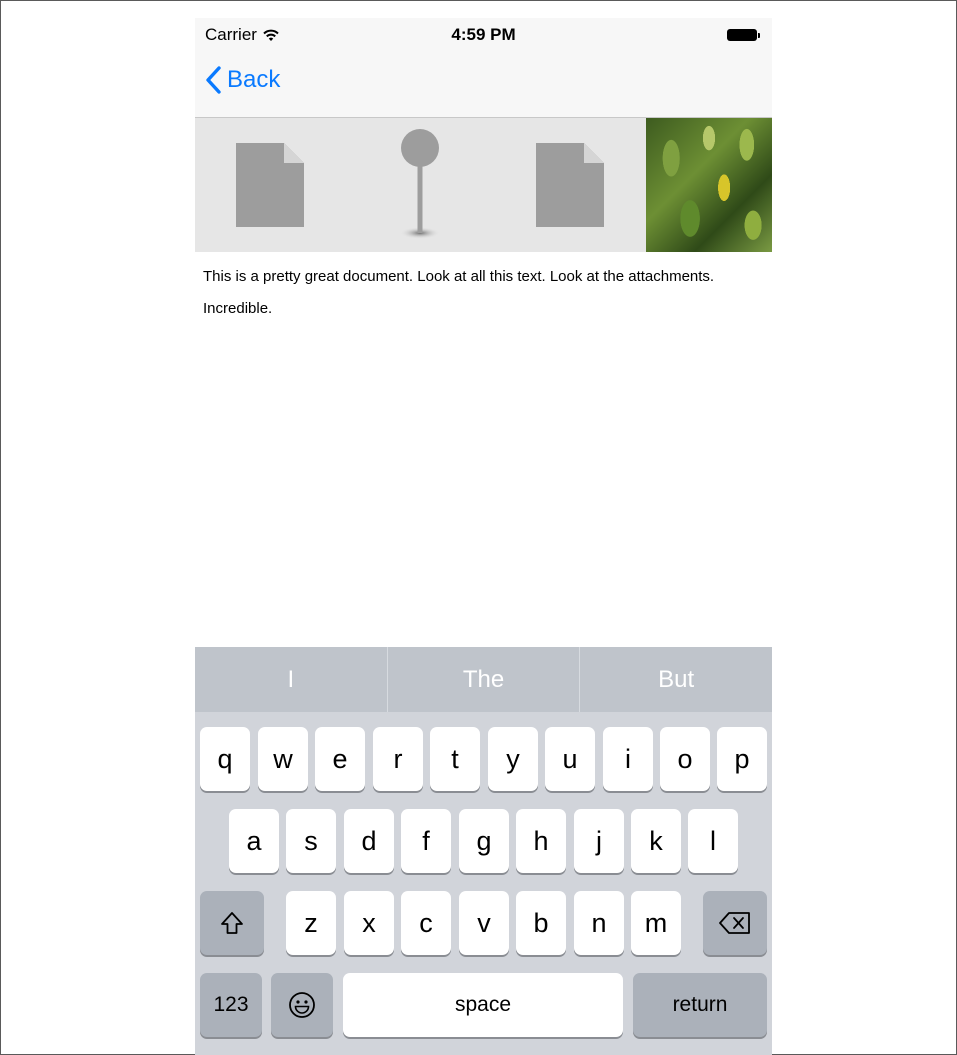 This screenshot has height=1055, width=957. What do you see at coordinates (685, 759) in the screenshot?
I see `key-o: o` at bounding box center [685, 759].